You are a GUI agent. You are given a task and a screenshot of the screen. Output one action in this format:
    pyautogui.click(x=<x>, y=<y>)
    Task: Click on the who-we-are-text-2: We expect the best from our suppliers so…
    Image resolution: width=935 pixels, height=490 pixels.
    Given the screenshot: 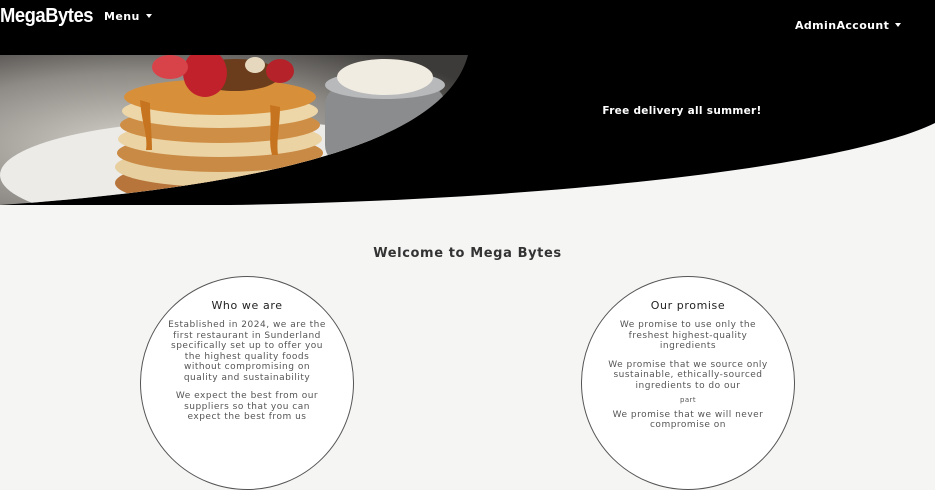 What is the action you would take?
    pyautogui.click(x=247, y=406)
    